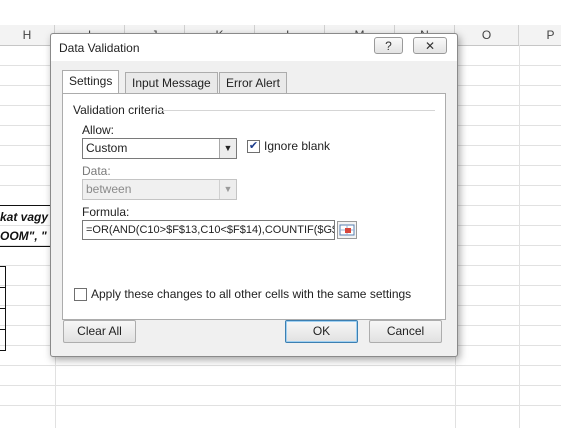 The width and height of the screenshot is (561, 428). Describe the element at coordinates (27, 35) in the screenshot. I see `column-header-h: H` at that location.